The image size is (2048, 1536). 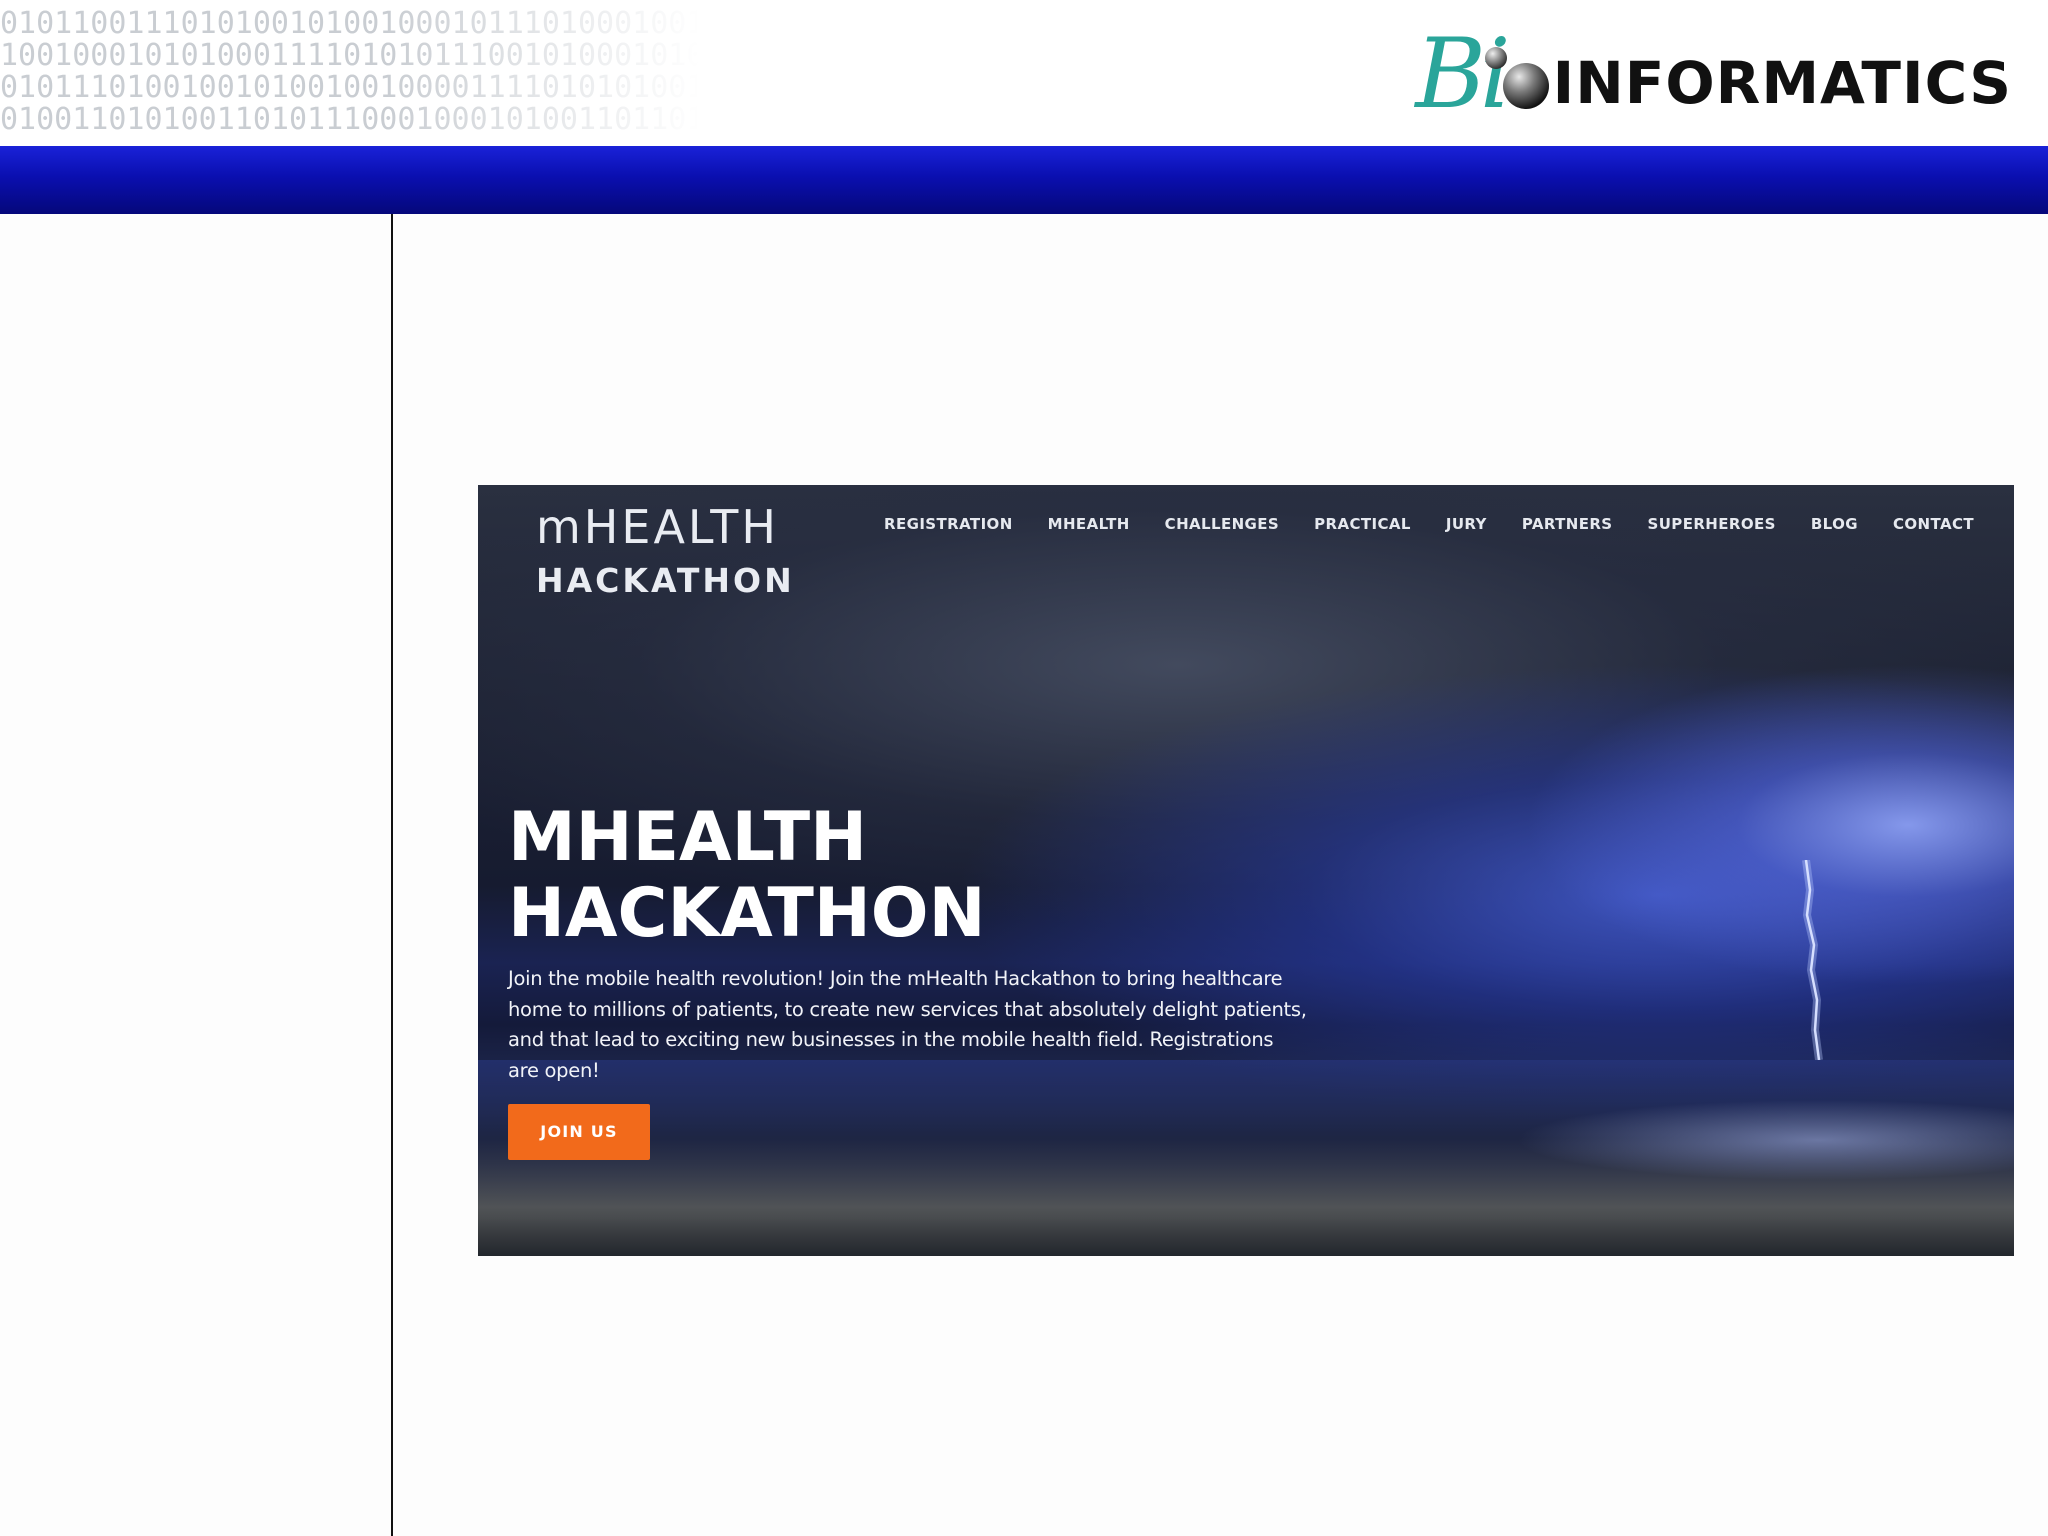 I want to click on hero-title-line: HACKATHON, so click(x=747, y=913).